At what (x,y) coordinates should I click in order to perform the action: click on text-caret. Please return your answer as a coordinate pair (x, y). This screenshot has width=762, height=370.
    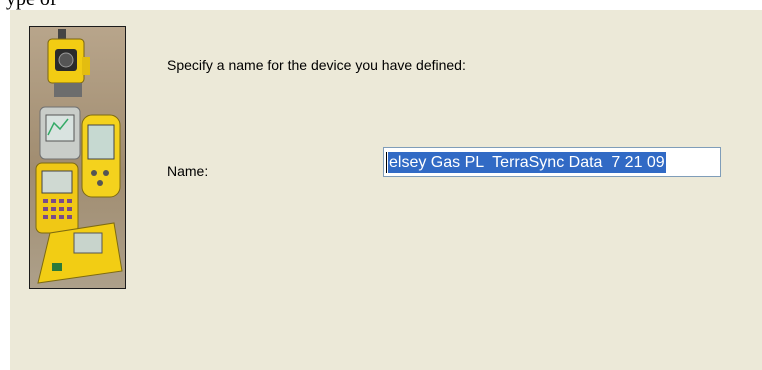
    Looking at the image, I should click on (386, 162).